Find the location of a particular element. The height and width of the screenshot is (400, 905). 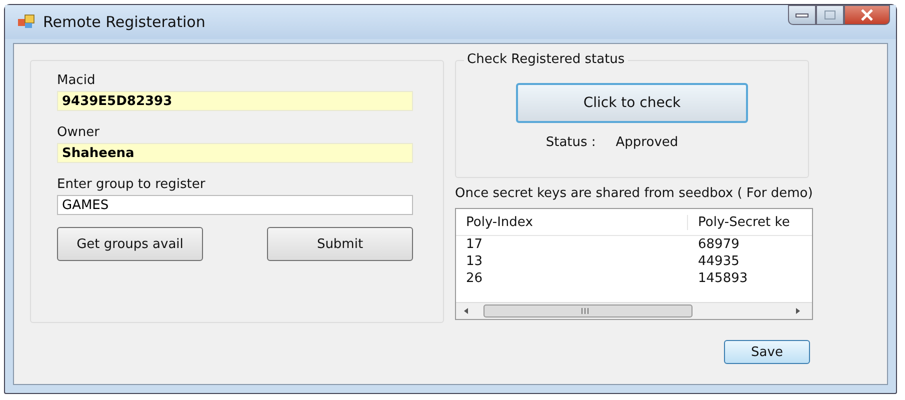

table-cell-text: 68979 is located at coordinates (718, 244).